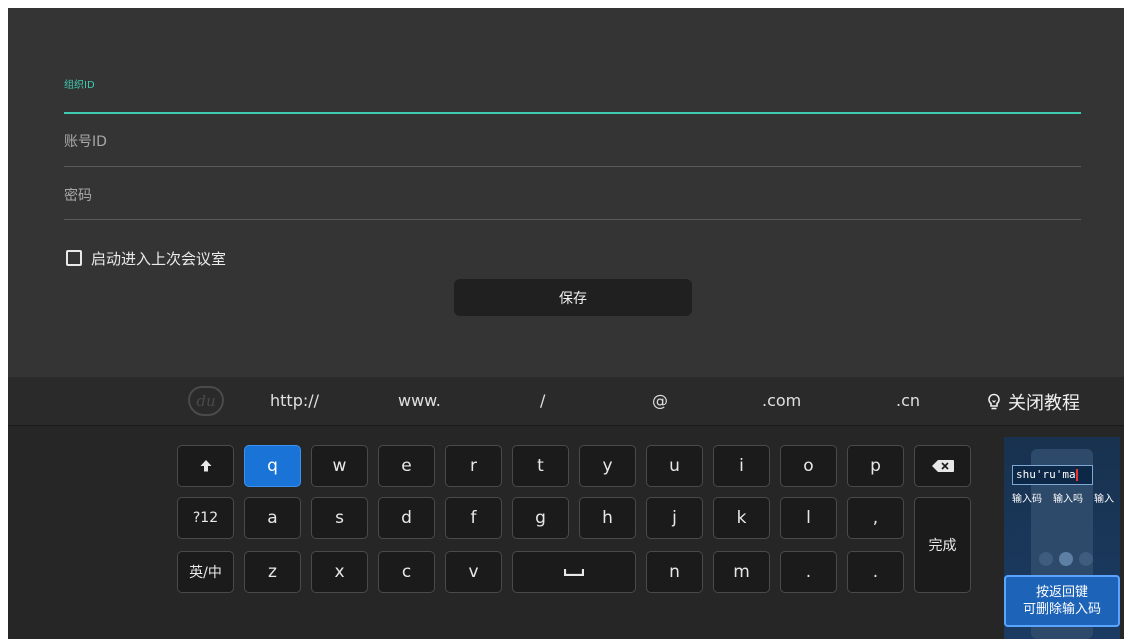  What do you see at coordinates (808, 466) in the screenshot?
I see `key-o: o` at bounding box center [808, 466].